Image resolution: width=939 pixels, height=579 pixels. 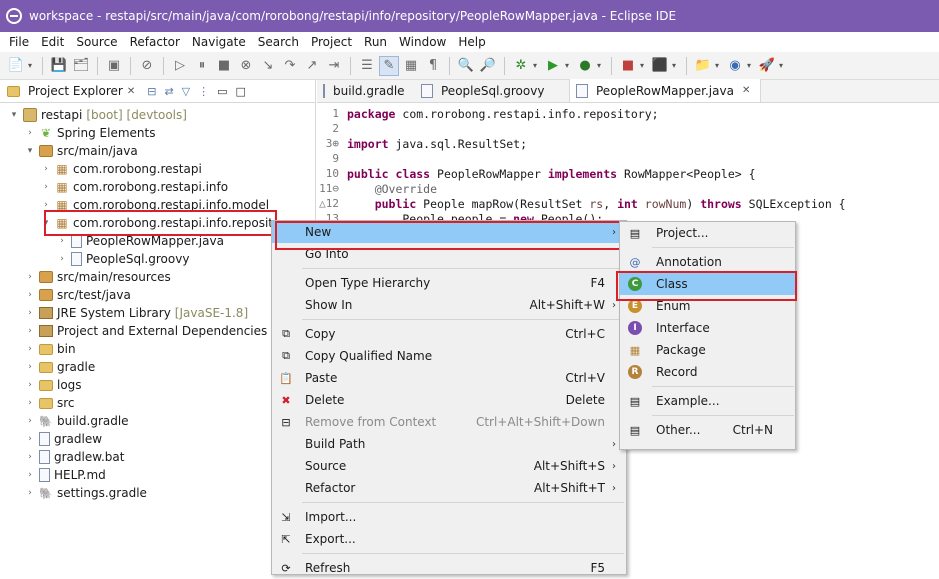 What do you see at coordinates (449, 305) in the screenshot?
I see `menu-item-show-in: Show In Alt+Shift+W ›` at bounding box center [449, 305].